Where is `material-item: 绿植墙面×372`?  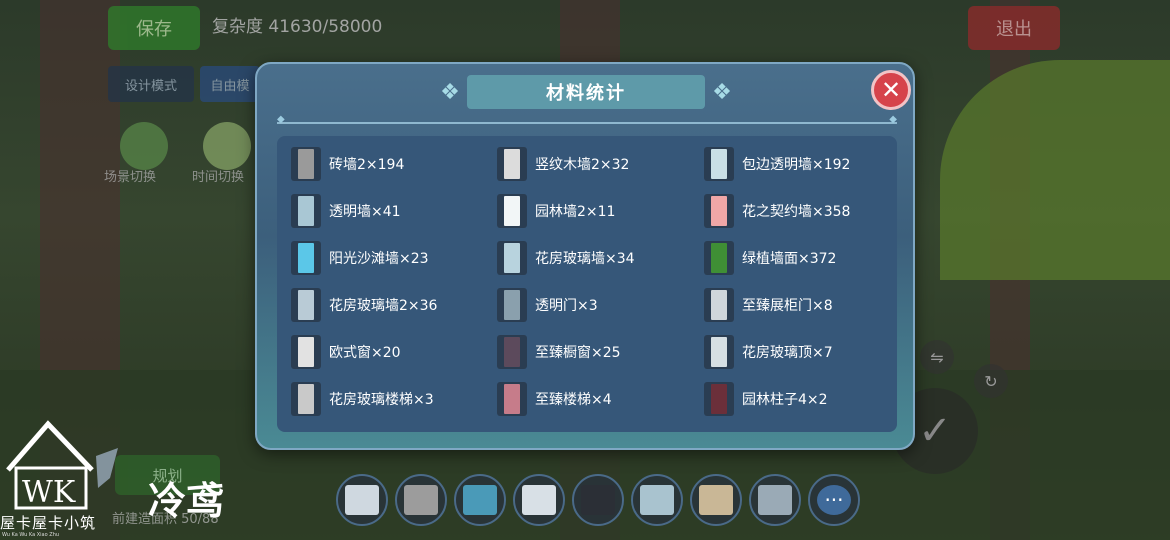
material-item: 绿植墙面×372 is located at coordinates (770, 258).